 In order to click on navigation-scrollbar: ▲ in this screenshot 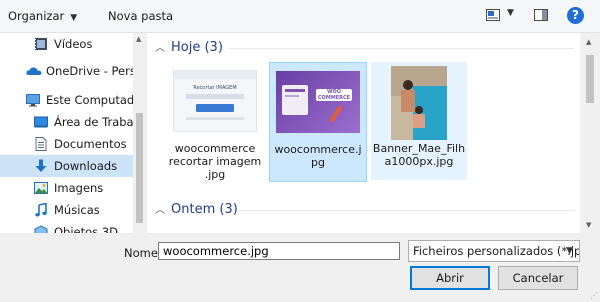, I will do `click(139, 133)`.